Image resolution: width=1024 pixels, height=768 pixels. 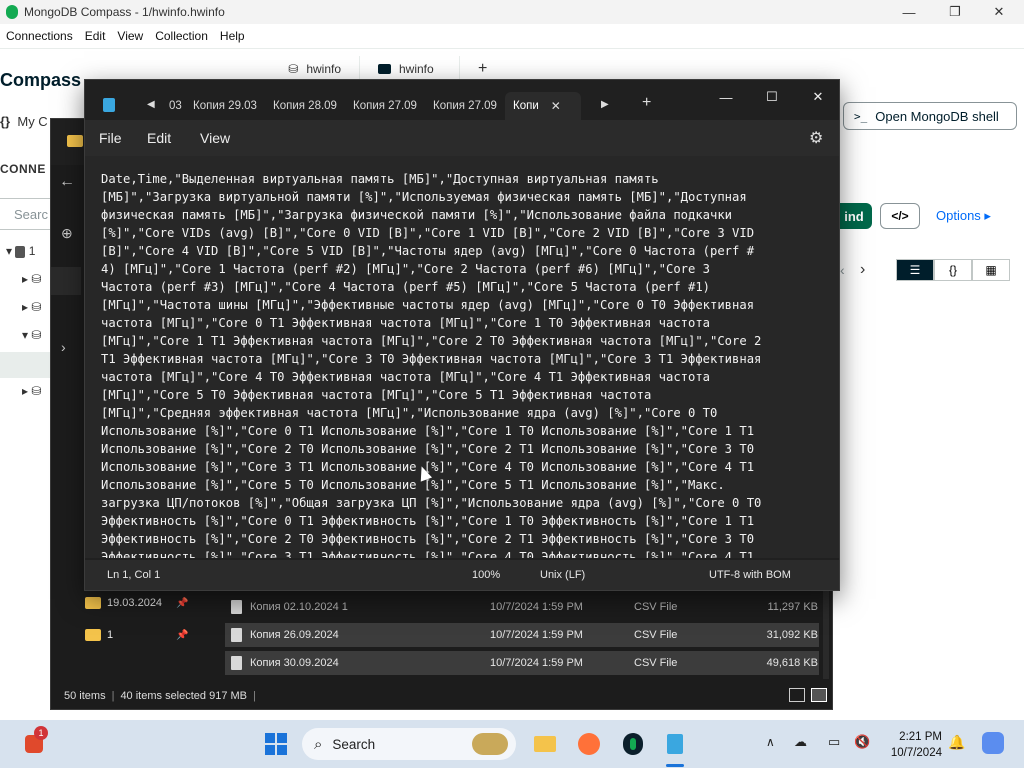 I want to click on tab-active: Копи ✕, so click(x=543, y=106).